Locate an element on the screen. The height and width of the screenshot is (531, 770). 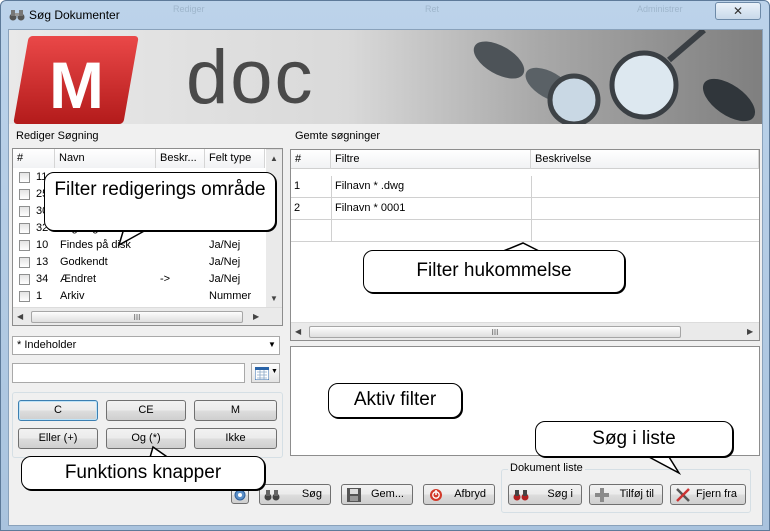
filter-edit-callout: Filter redigerings område is located at coordinates (160, 201).